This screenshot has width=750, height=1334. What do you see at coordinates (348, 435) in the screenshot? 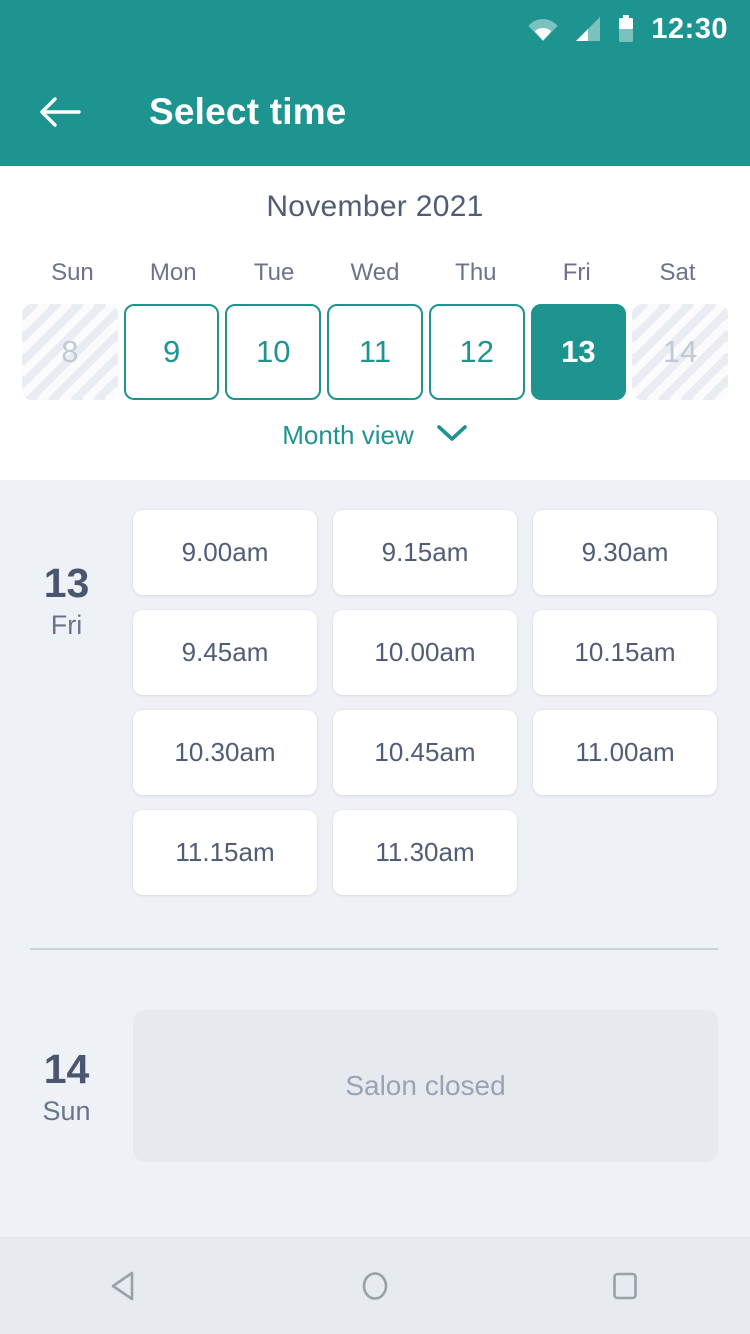
I see `month-view-label: Month view` at bounding box center [348, 435].